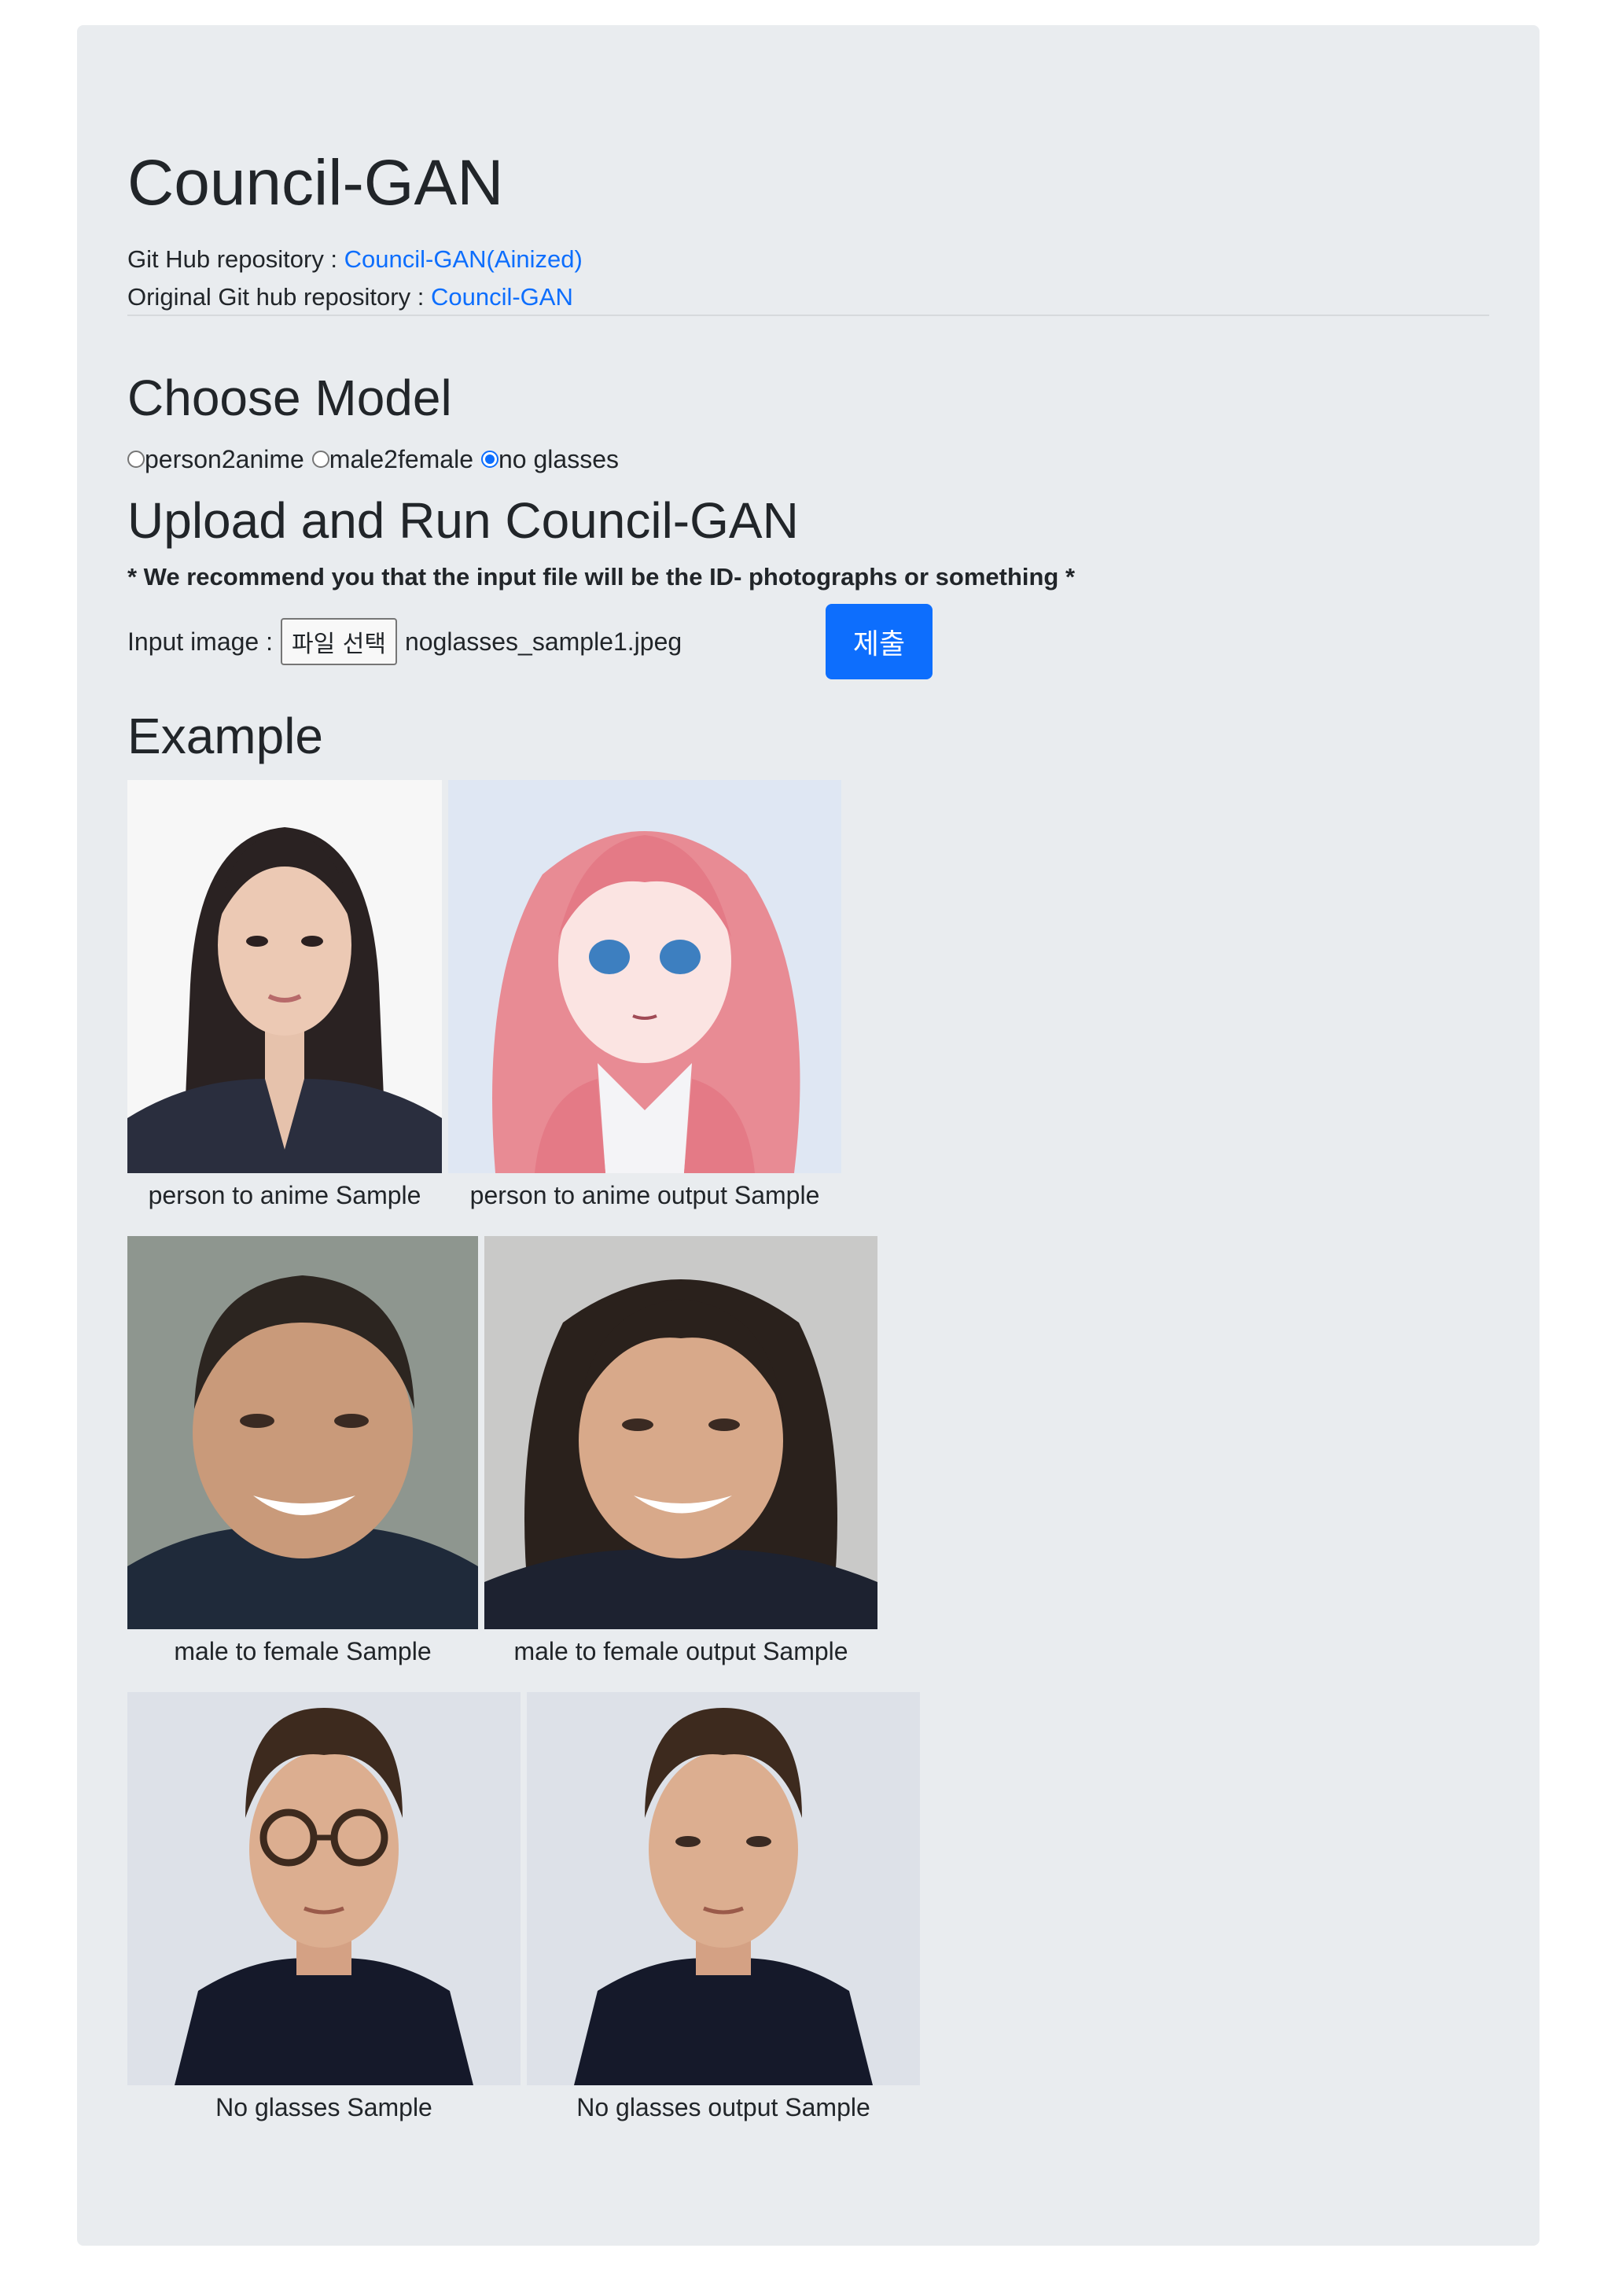 The width and height of the screenshot is (1615, 2296). Describe the element at coordinates (279, 297) in the screenshot. I see `original-repo-label: Original Git hub repository :` at that location.